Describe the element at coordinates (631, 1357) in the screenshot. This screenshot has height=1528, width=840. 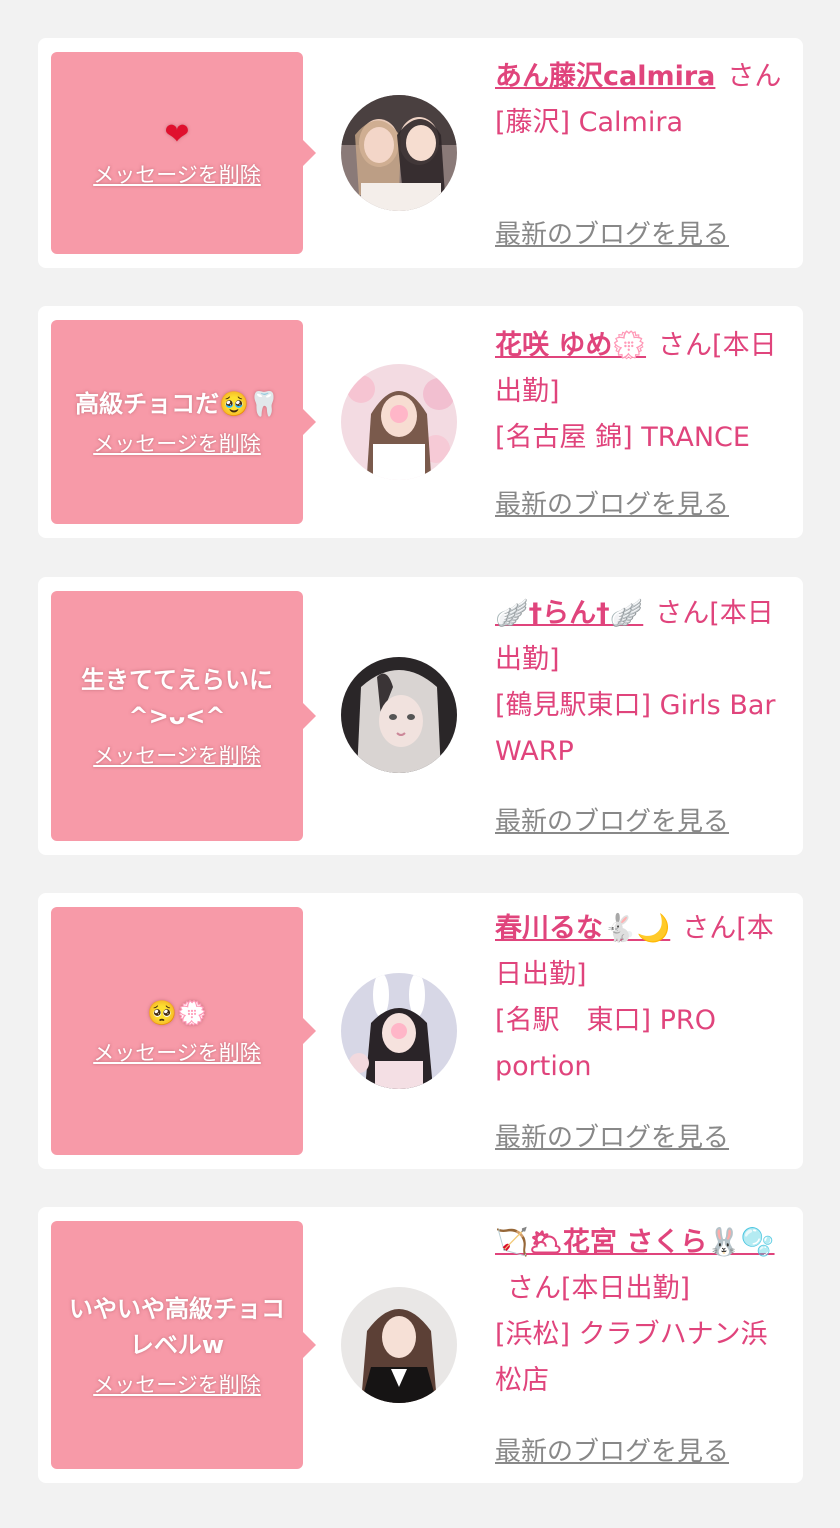
I see `shop-name: [浜松] クラブハナン浜松店` at that location.